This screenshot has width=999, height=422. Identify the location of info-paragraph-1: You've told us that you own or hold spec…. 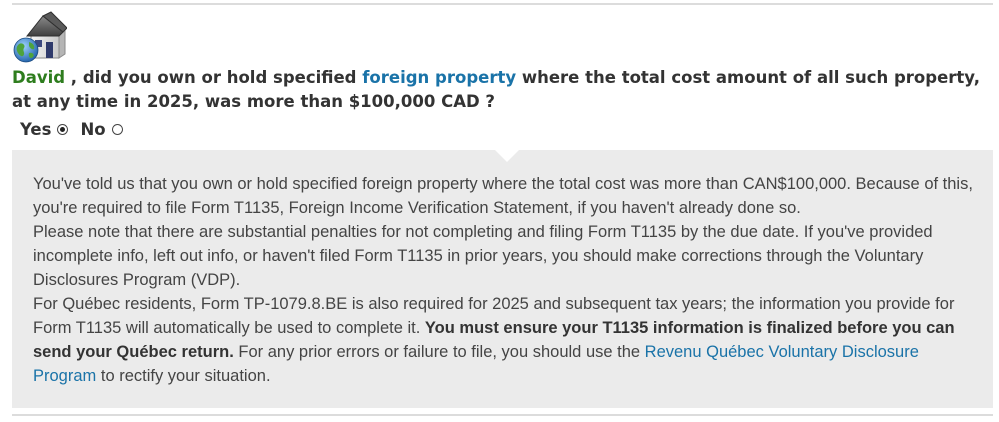
(503, 196).